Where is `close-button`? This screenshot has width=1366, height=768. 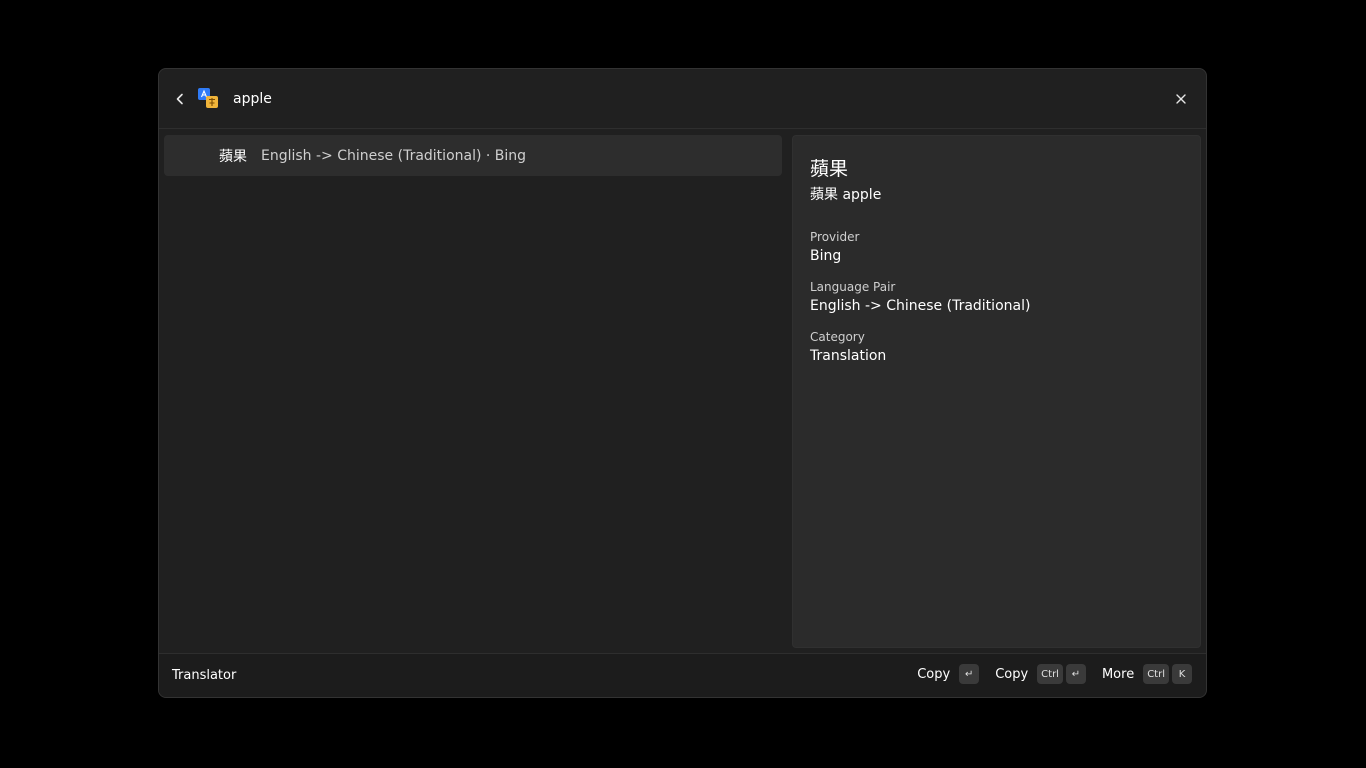
close-button is located at coordinates (1181, 99).